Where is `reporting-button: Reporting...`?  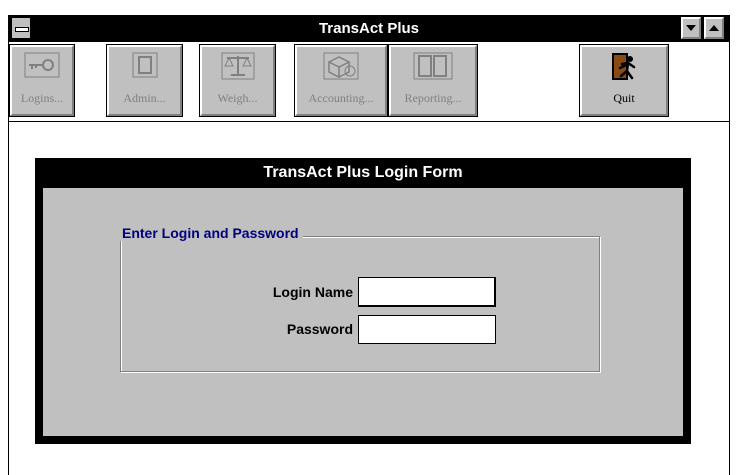
reporting-button: Reporting... is located at coordinates (433, 80).